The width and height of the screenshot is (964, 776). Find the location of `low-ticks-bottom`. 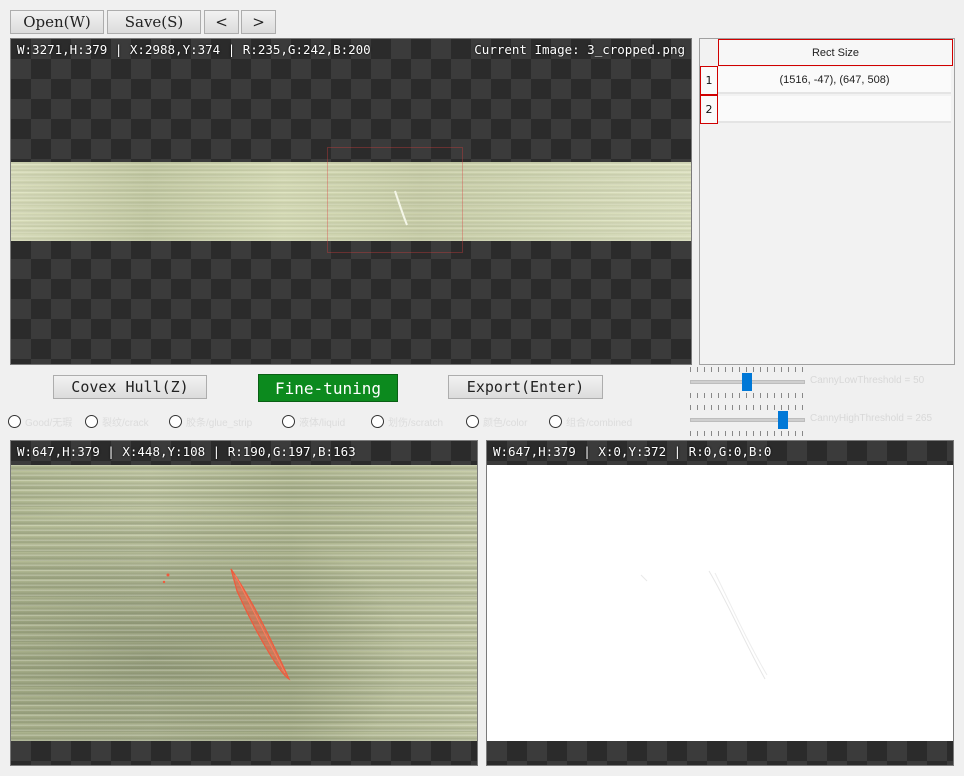

low-ticks-bottom is located at coordinates (747, 395).